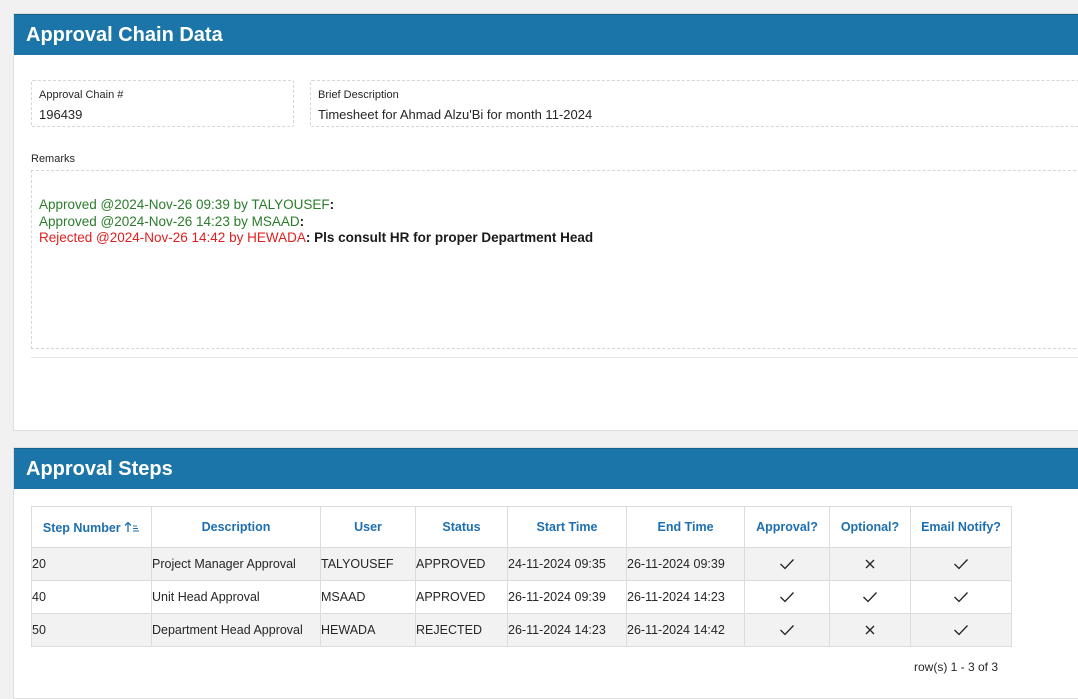 The image size is (1078, 699). What do you see at coordinates (961, 527) in the screenshot?
I see `column-header-email-notify: Email Notify?` at bounding box center [961, 527].